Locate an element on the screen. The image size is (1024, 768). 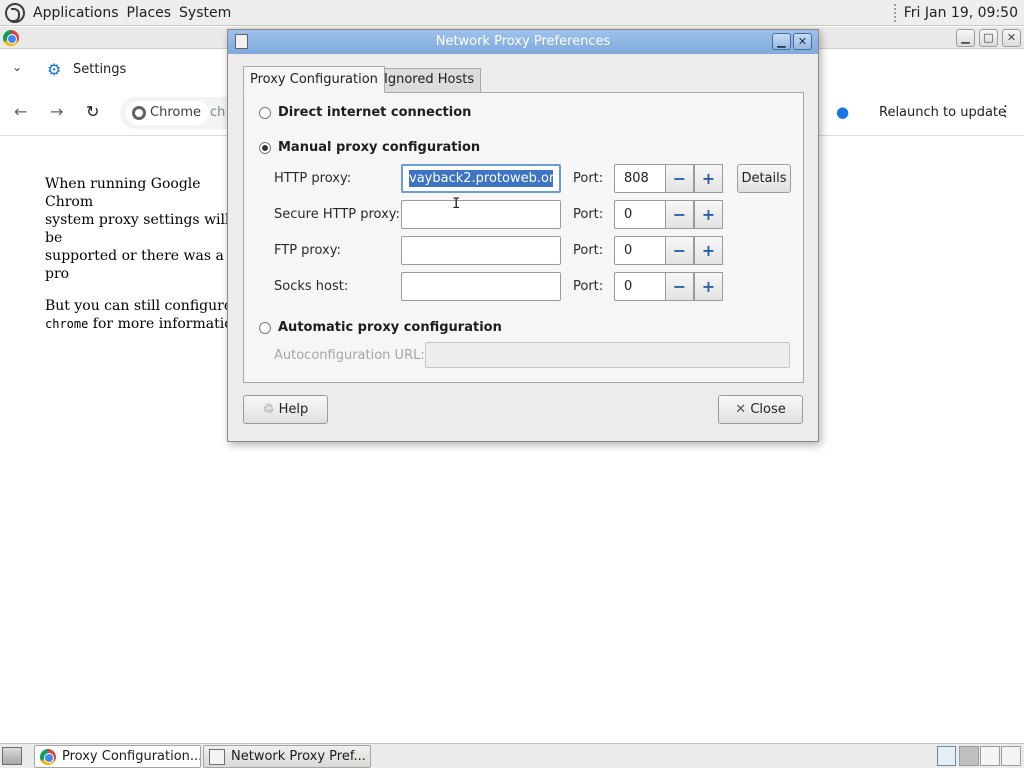
help-icon: ♲ is located at coordinates (268, 409).